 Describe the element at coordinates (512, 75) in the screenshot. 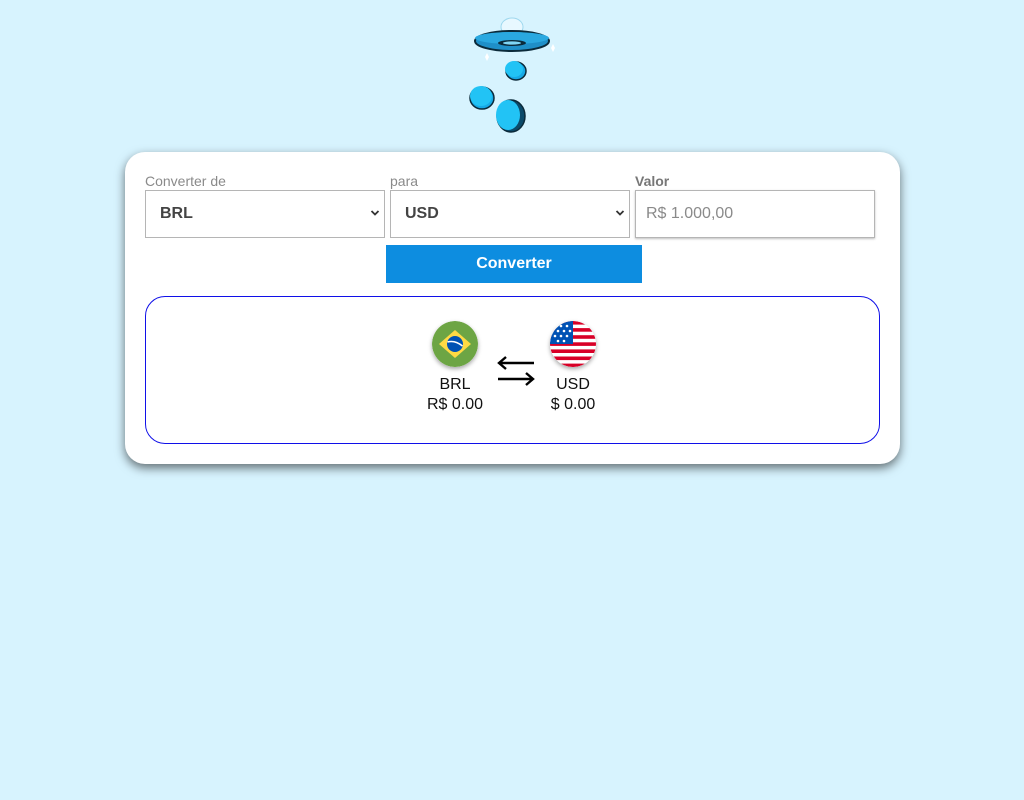

I see `ufo-coins-logo` at that location.